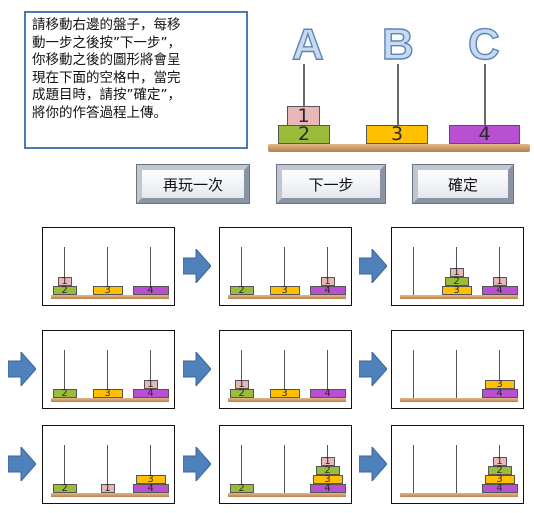 The width and height of the screenshot is (534, 513). I want to click on disk-3: 3, so click(397, 134).